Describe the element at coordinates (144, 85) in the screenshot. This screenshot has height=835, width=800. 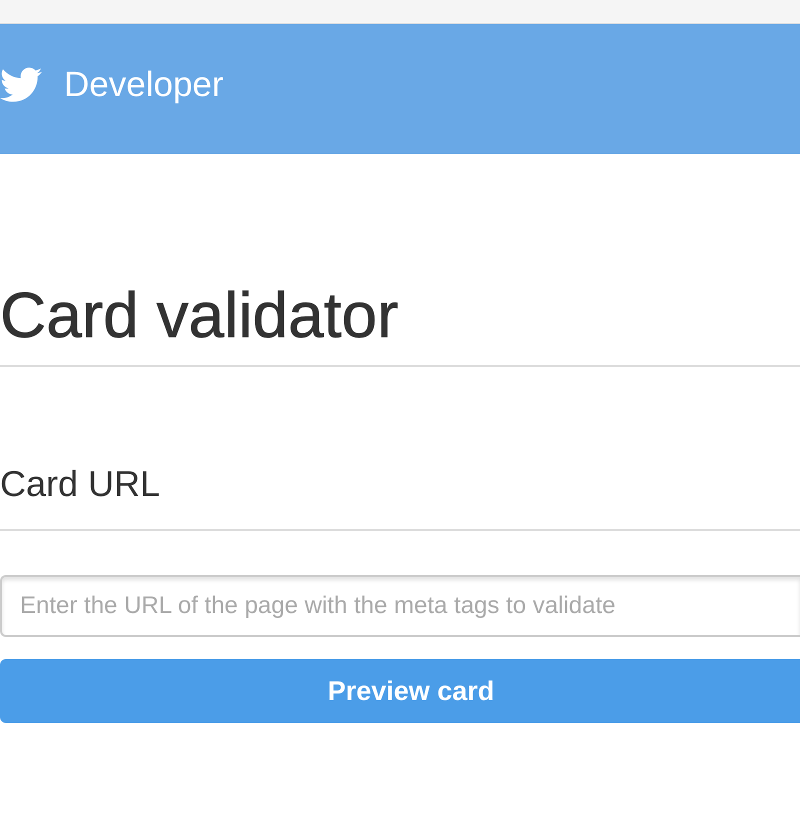
I see `header-title: Developer` at that location.